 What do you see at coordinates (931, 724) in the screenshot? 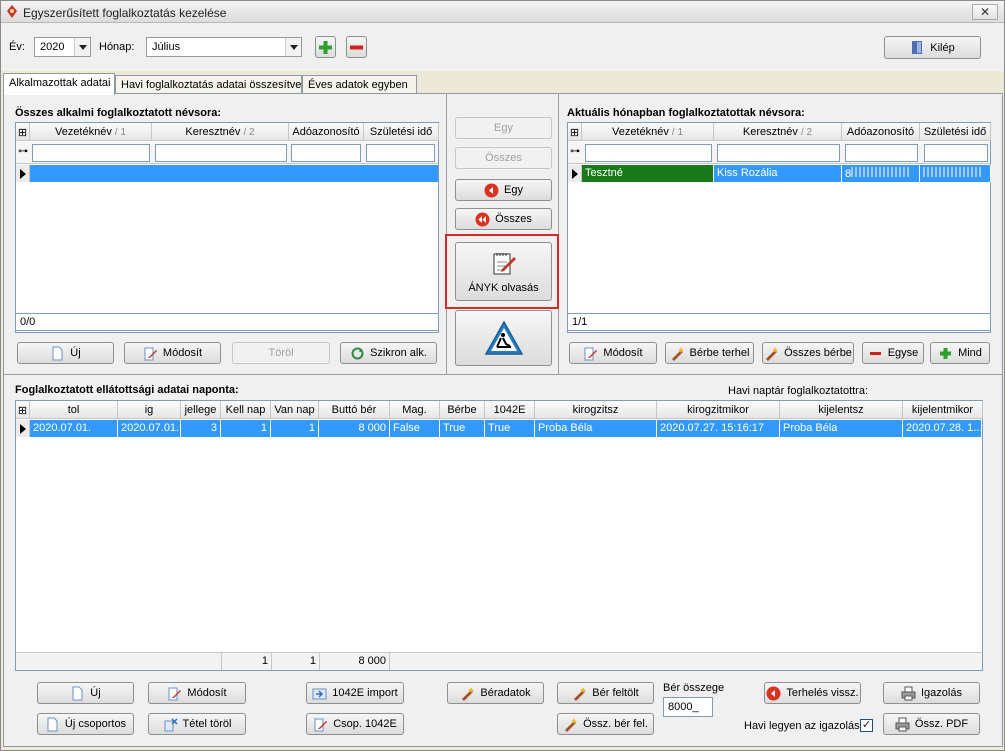
I see `sum-pdf-button: Össz. PDF` at bounding box center [931, 724].